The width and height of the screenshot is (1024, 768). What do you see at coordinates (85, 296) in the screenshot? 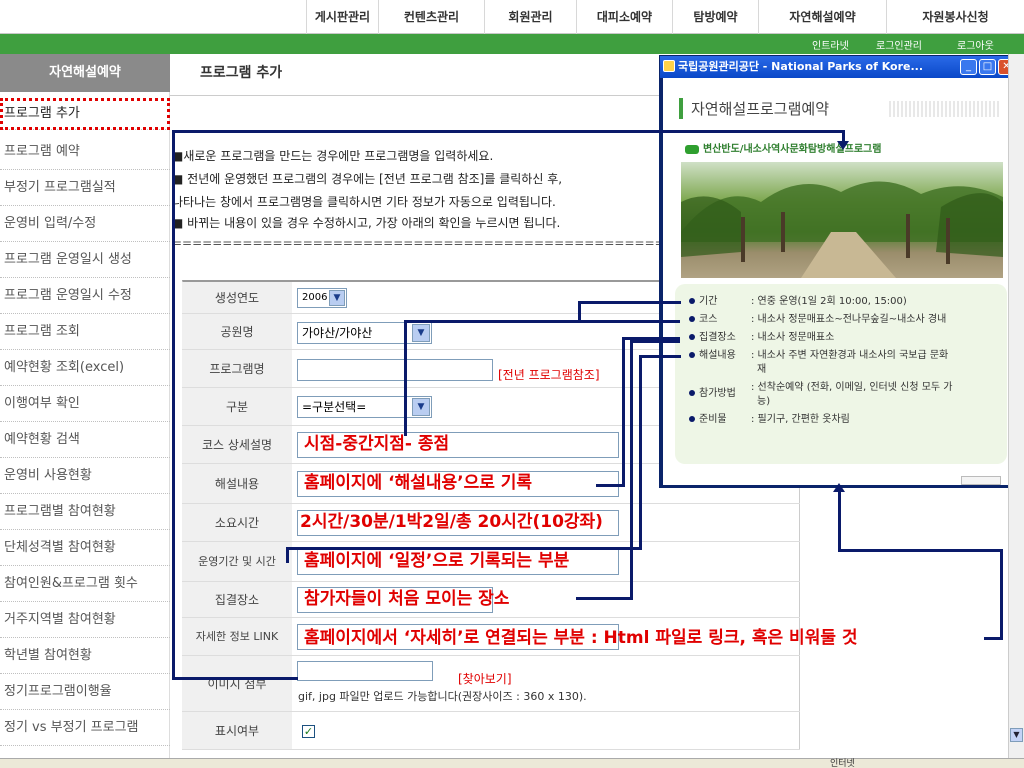
I see `sidebar-item: 프로그램 운영일시 수정` at bounding box center [85, 296].